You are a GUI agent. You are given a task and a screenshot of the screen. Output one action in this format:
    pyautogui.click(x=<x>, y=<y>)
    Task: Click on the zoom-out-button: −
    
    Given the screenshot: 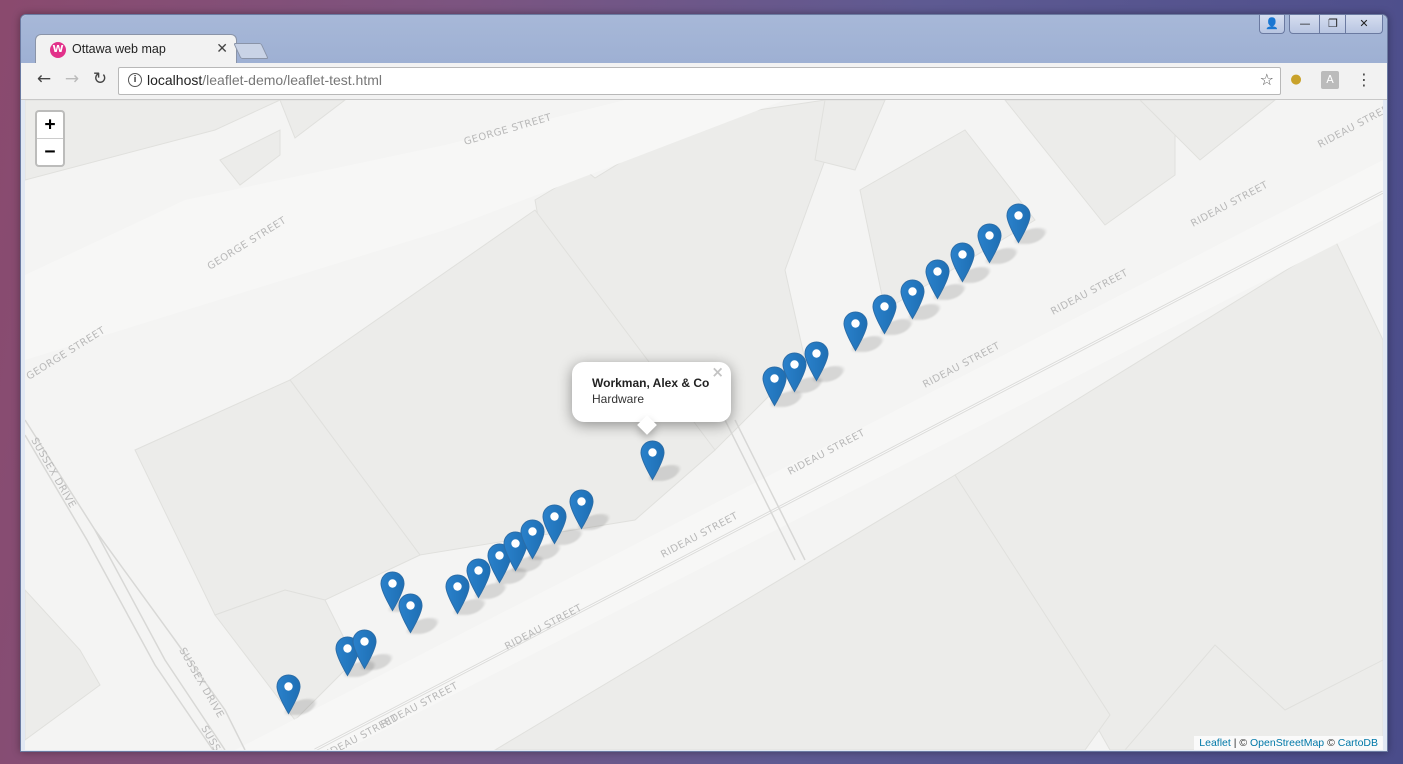 What is the action you would take?
    pyautogui.click(x=50, y=152)
    